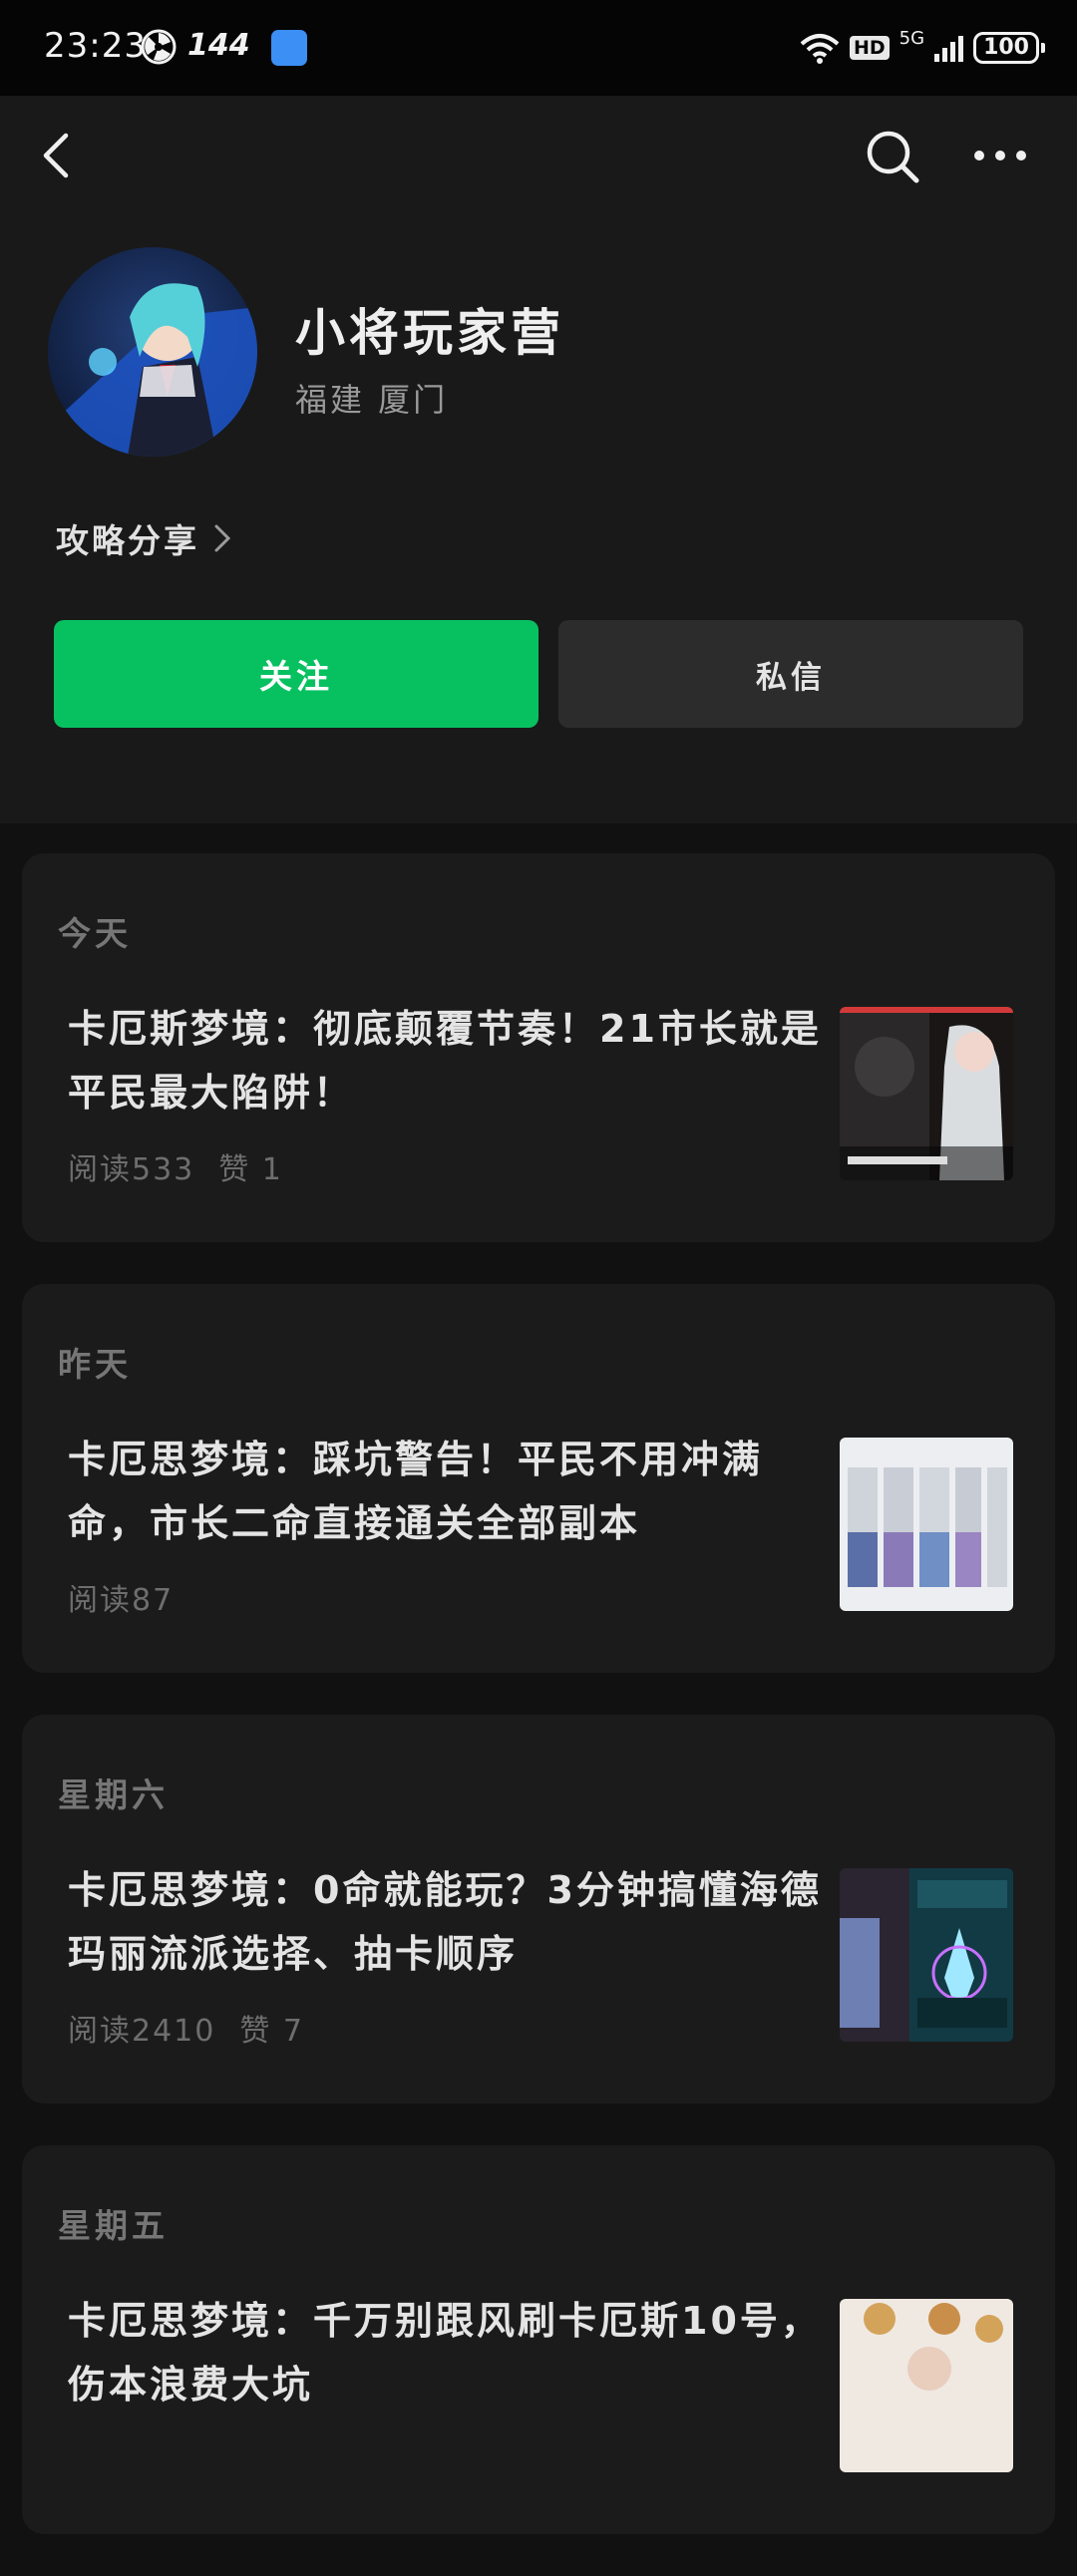 The height and width of the screenshot is (2576, 1077). I want to click on top-nav, so click(538, 160).